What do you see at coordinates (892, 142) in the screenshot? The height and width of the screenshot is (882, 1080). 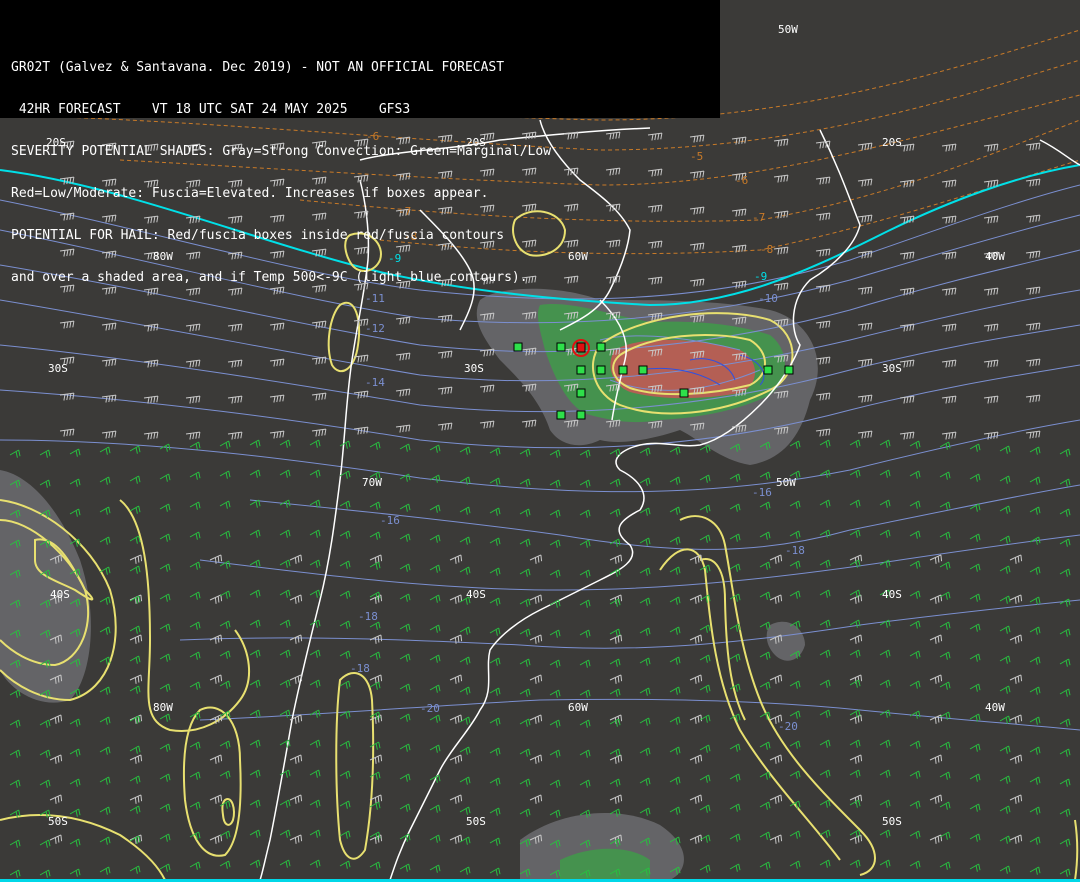 I see `label-20s-right: 20S` at bounding box center [892, 142].